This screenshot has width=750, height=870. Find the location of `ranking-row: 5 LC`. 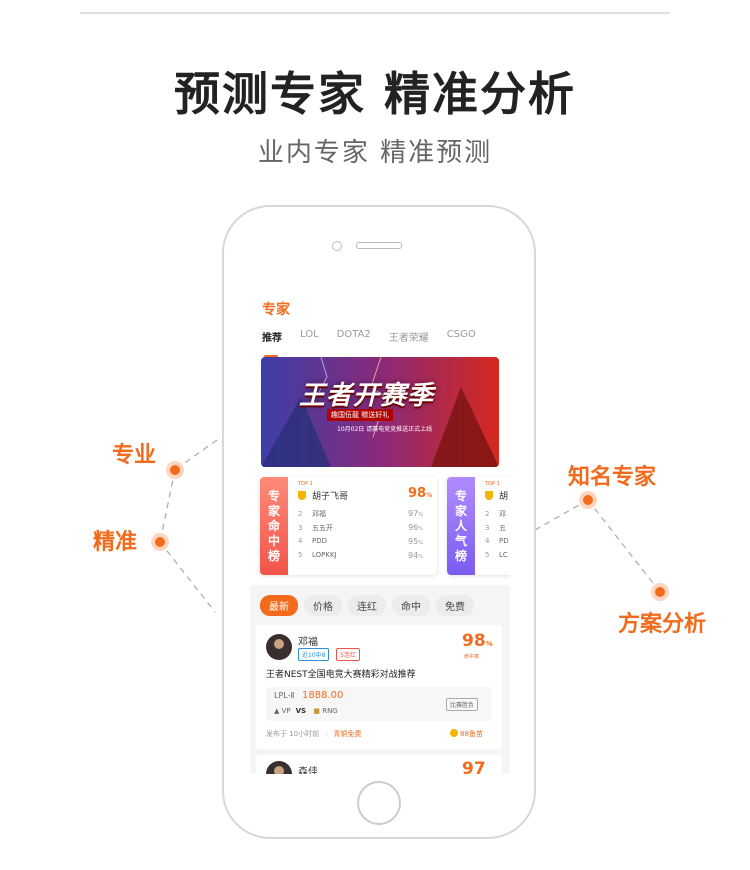

ranking-row: 5 LC is located at coordinates (496, 558).